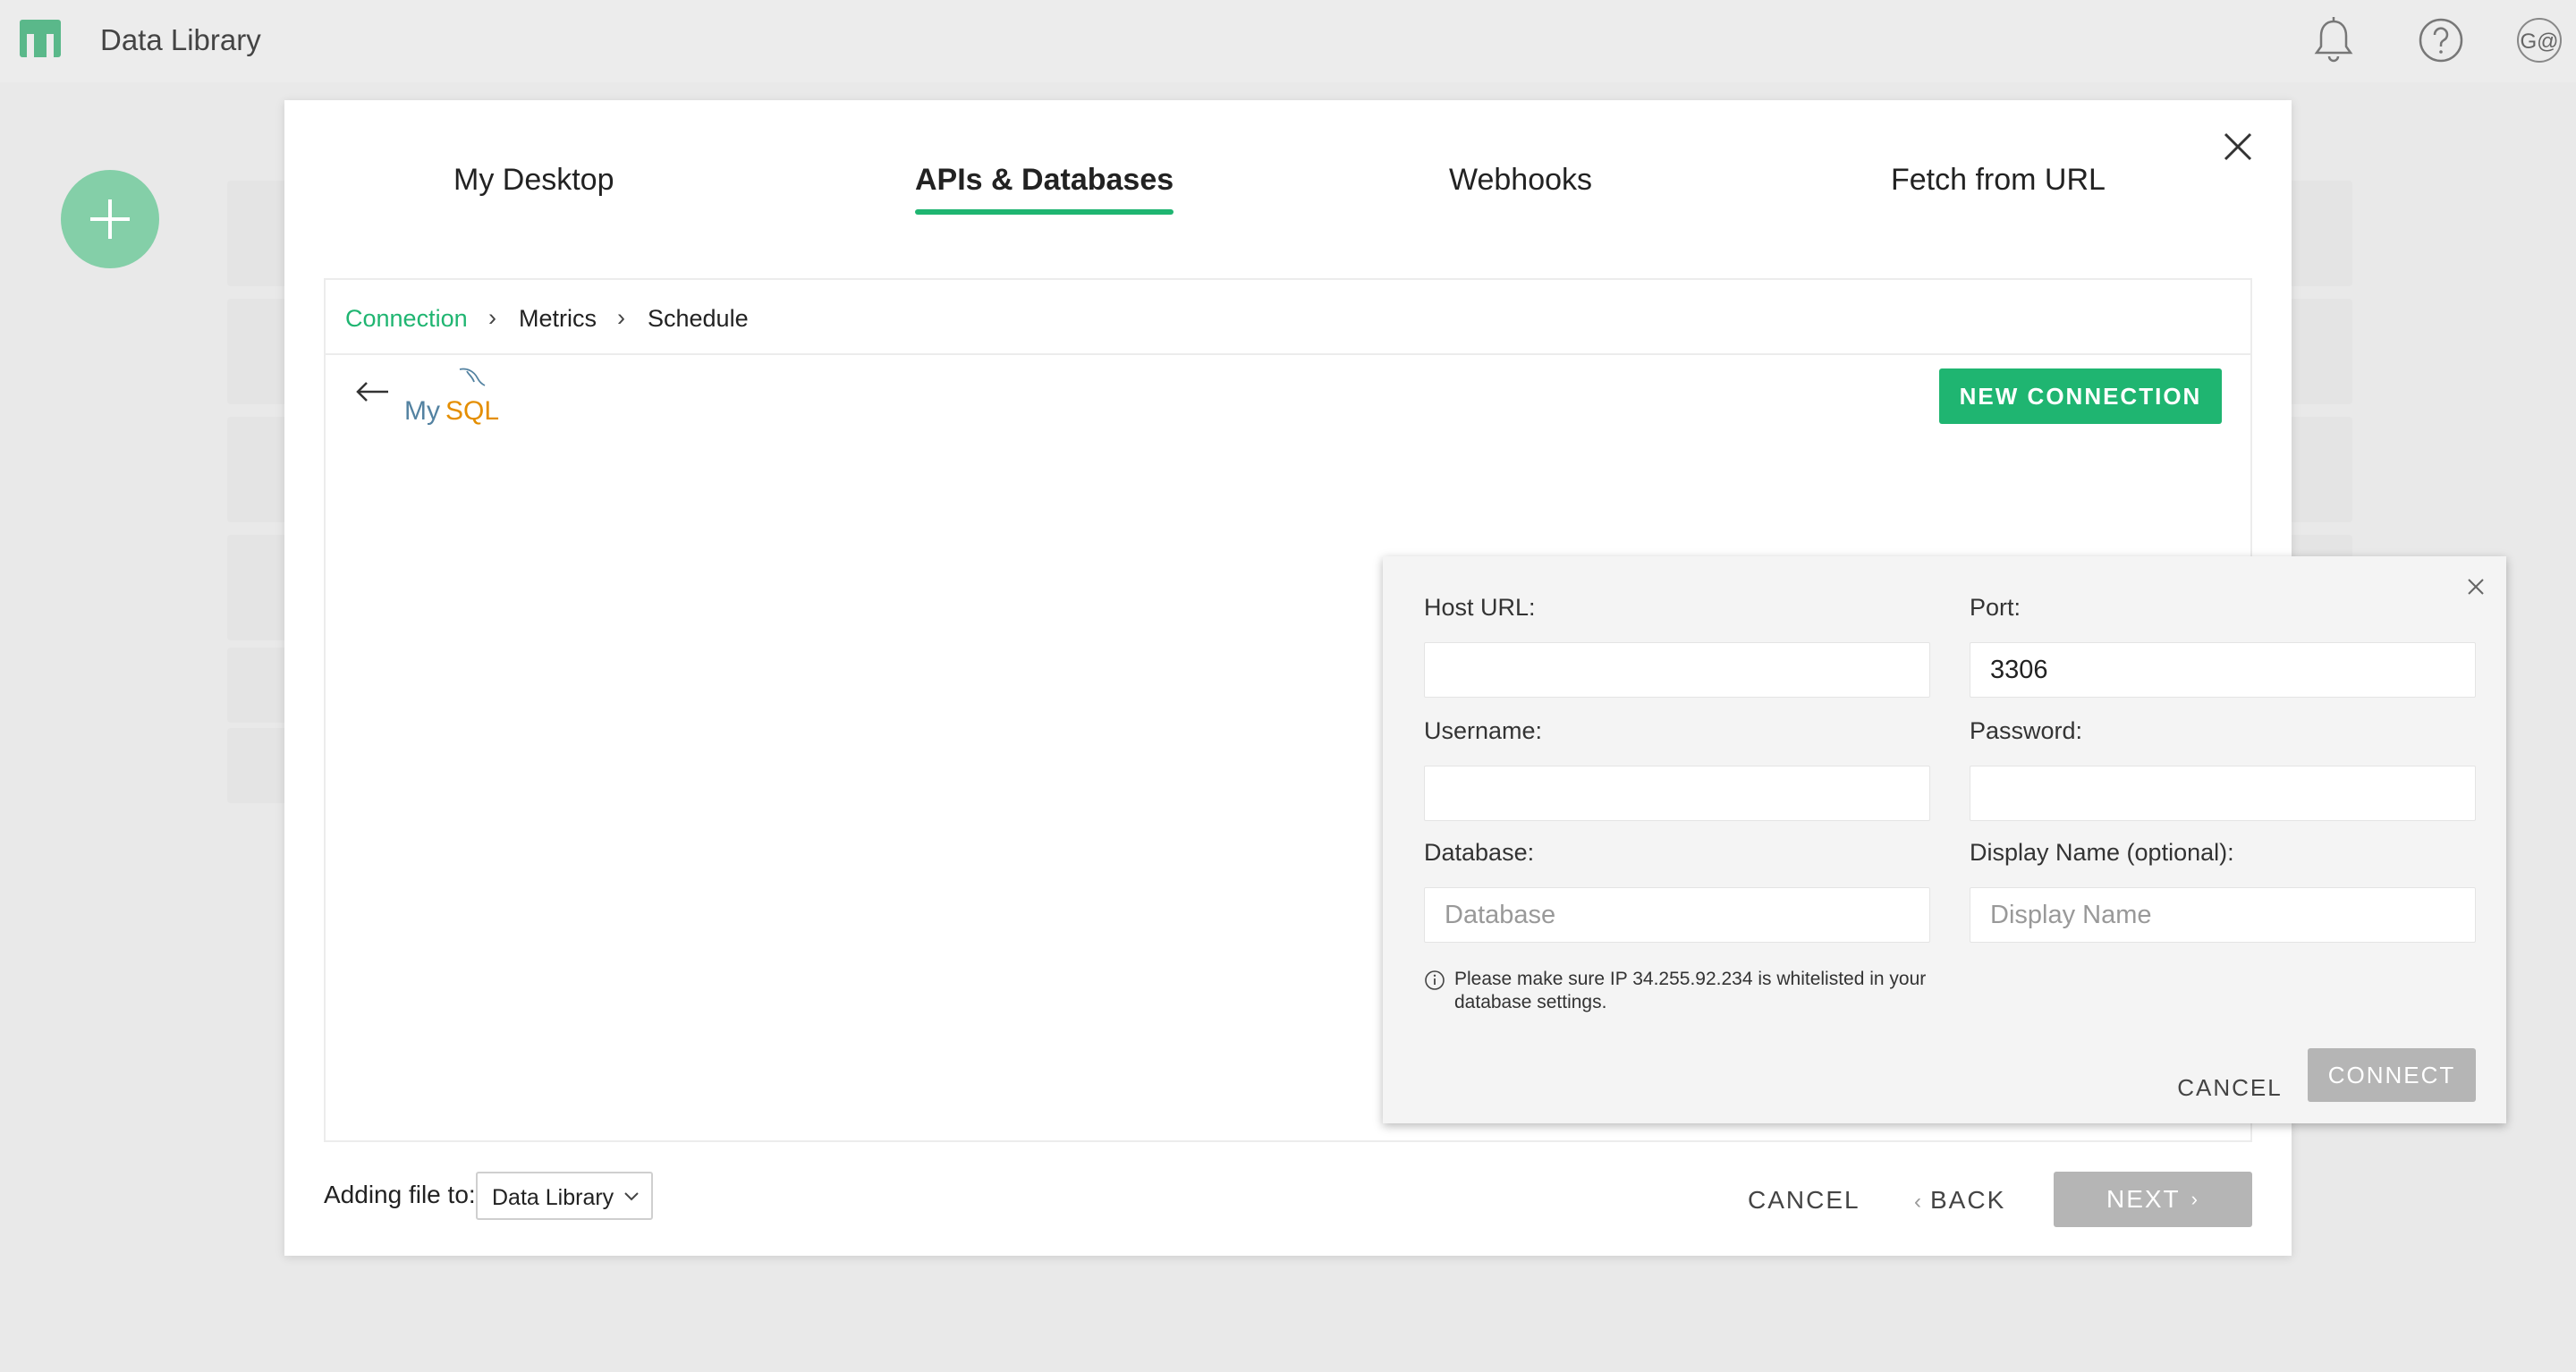 The image size is (2576, 1372). I want to click on svg-text: G@, so click(2539, 42).